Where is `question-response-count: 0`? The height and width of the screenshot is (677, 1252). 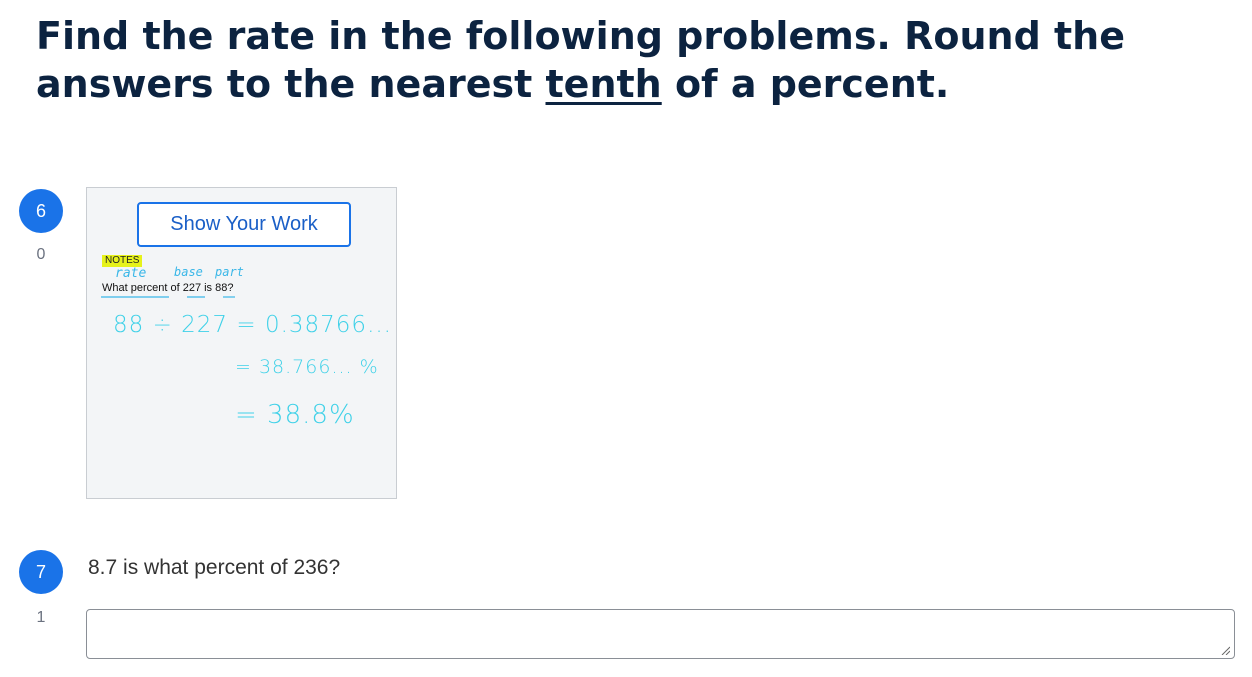 question-response-count: 0 is located at coordinates (41, 254).